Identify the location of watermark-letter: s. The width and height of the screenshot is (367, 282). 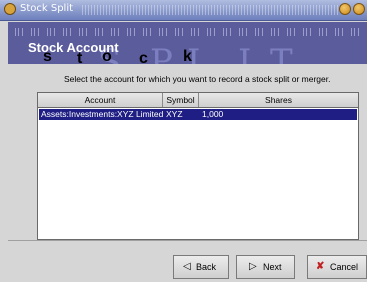
(47, 56).